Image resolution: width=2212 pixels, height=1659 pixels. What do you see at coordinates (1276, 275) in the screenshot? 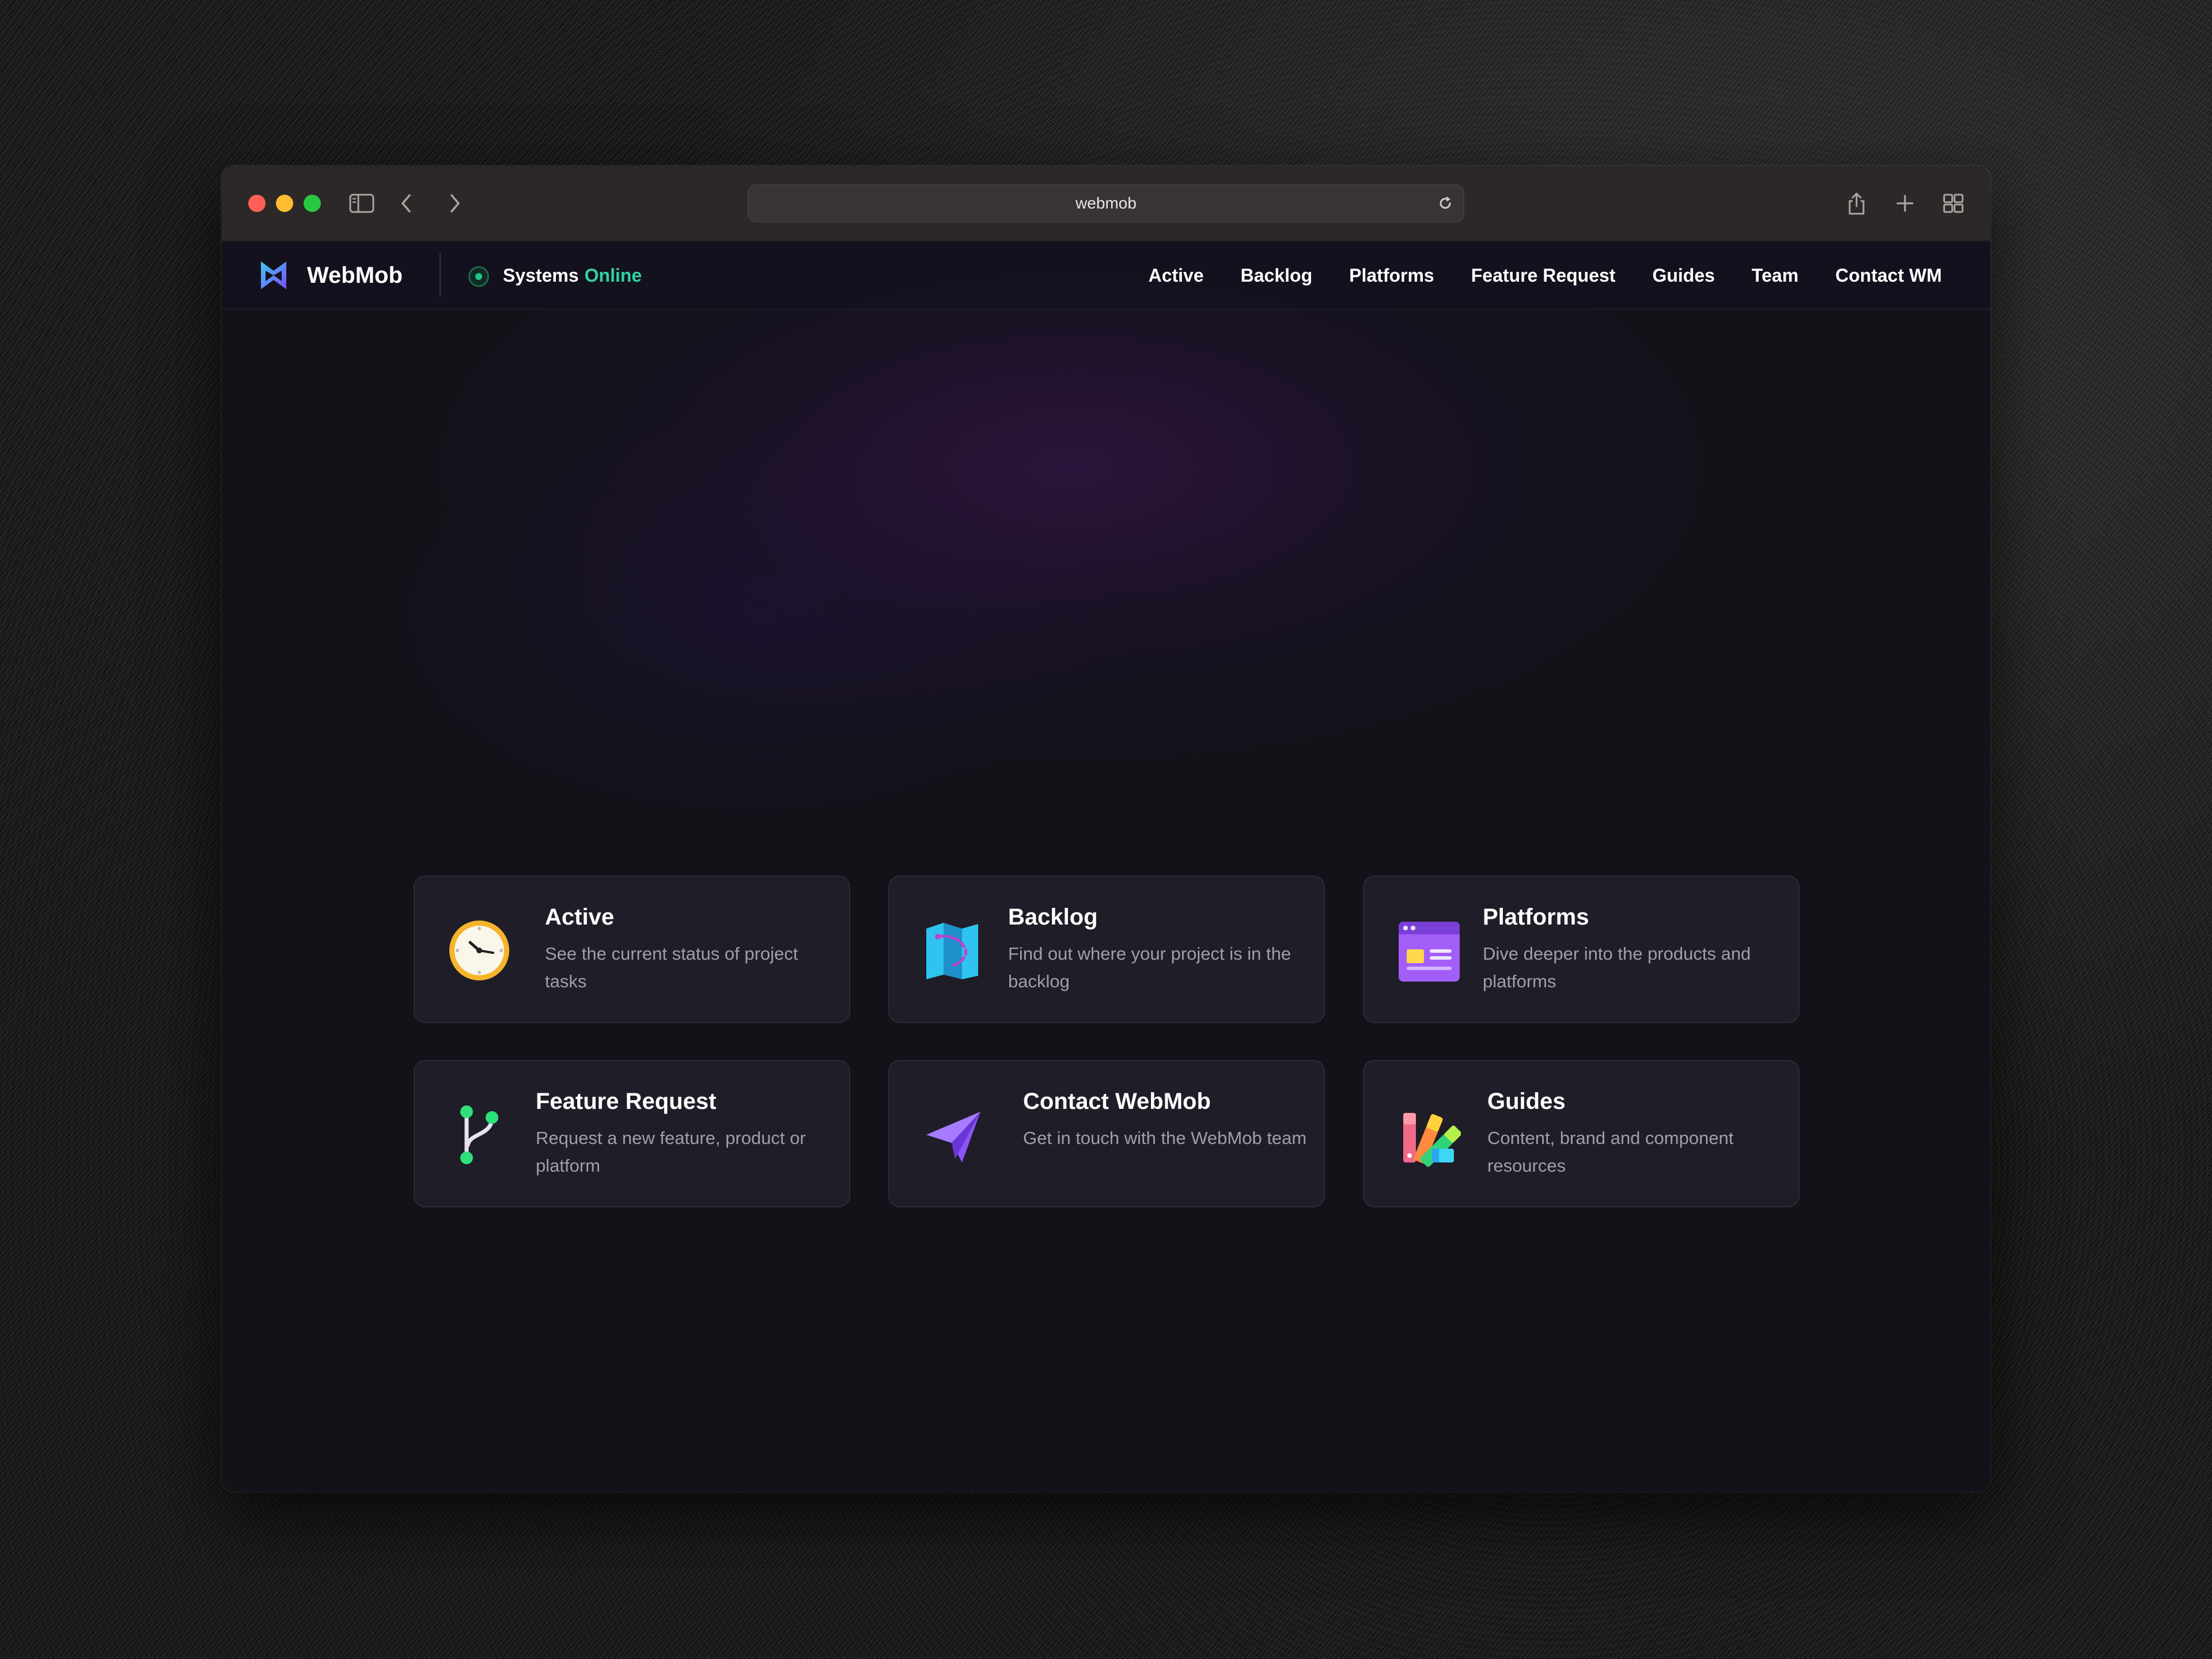
I see `nav-backlog: Backlog` at bounding box center [1276, 275].